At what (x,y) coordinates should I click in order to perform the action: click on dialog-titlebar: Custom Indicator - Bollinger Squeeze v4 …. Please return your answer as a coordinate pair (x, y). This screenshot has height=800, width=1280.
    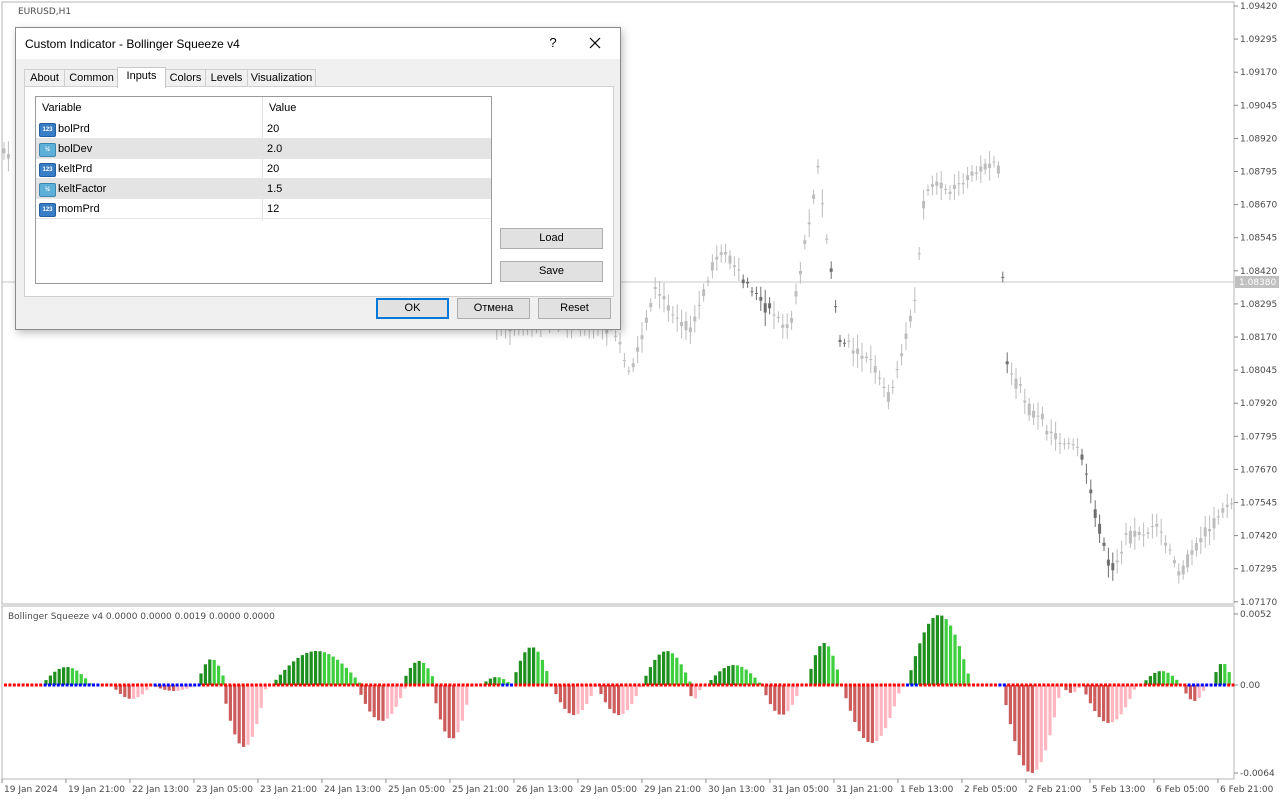
    Looking at the image, I should click on (318, 43).